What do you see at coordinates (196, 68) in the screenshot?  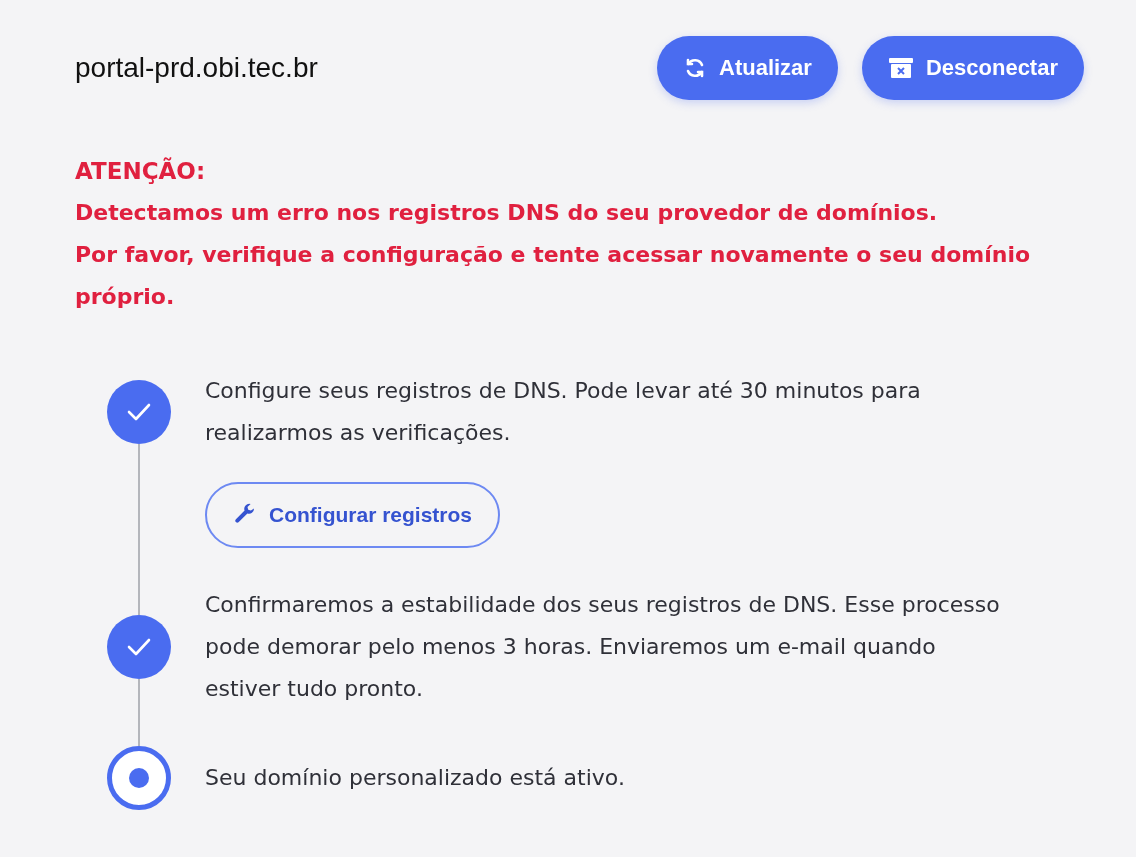 I see `domain-title: portal-prd.obi.tec.br` at bounding box center [196, 68].